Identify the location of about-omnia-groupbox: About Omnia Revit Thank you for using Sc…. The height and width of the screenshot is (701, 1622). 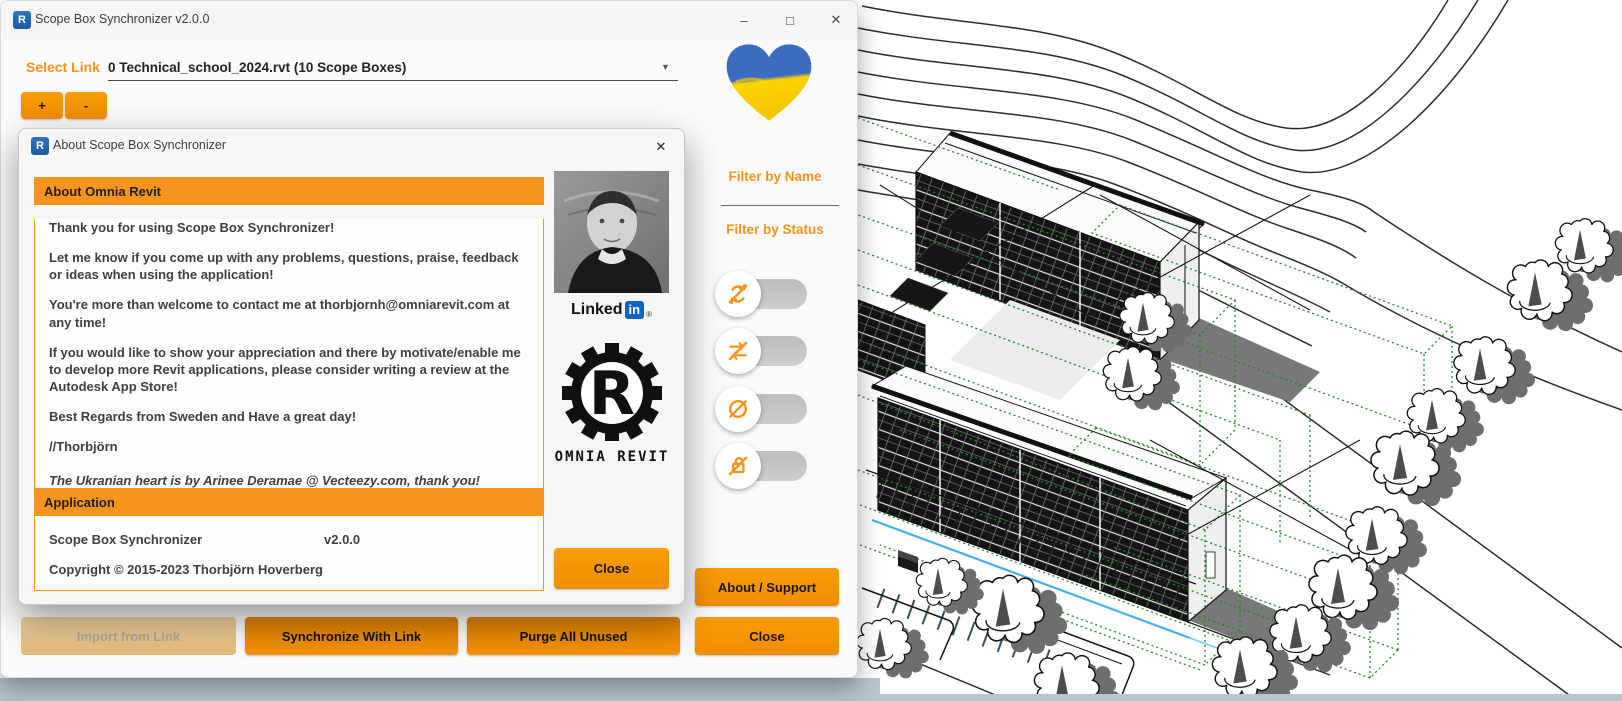
(289, 335).